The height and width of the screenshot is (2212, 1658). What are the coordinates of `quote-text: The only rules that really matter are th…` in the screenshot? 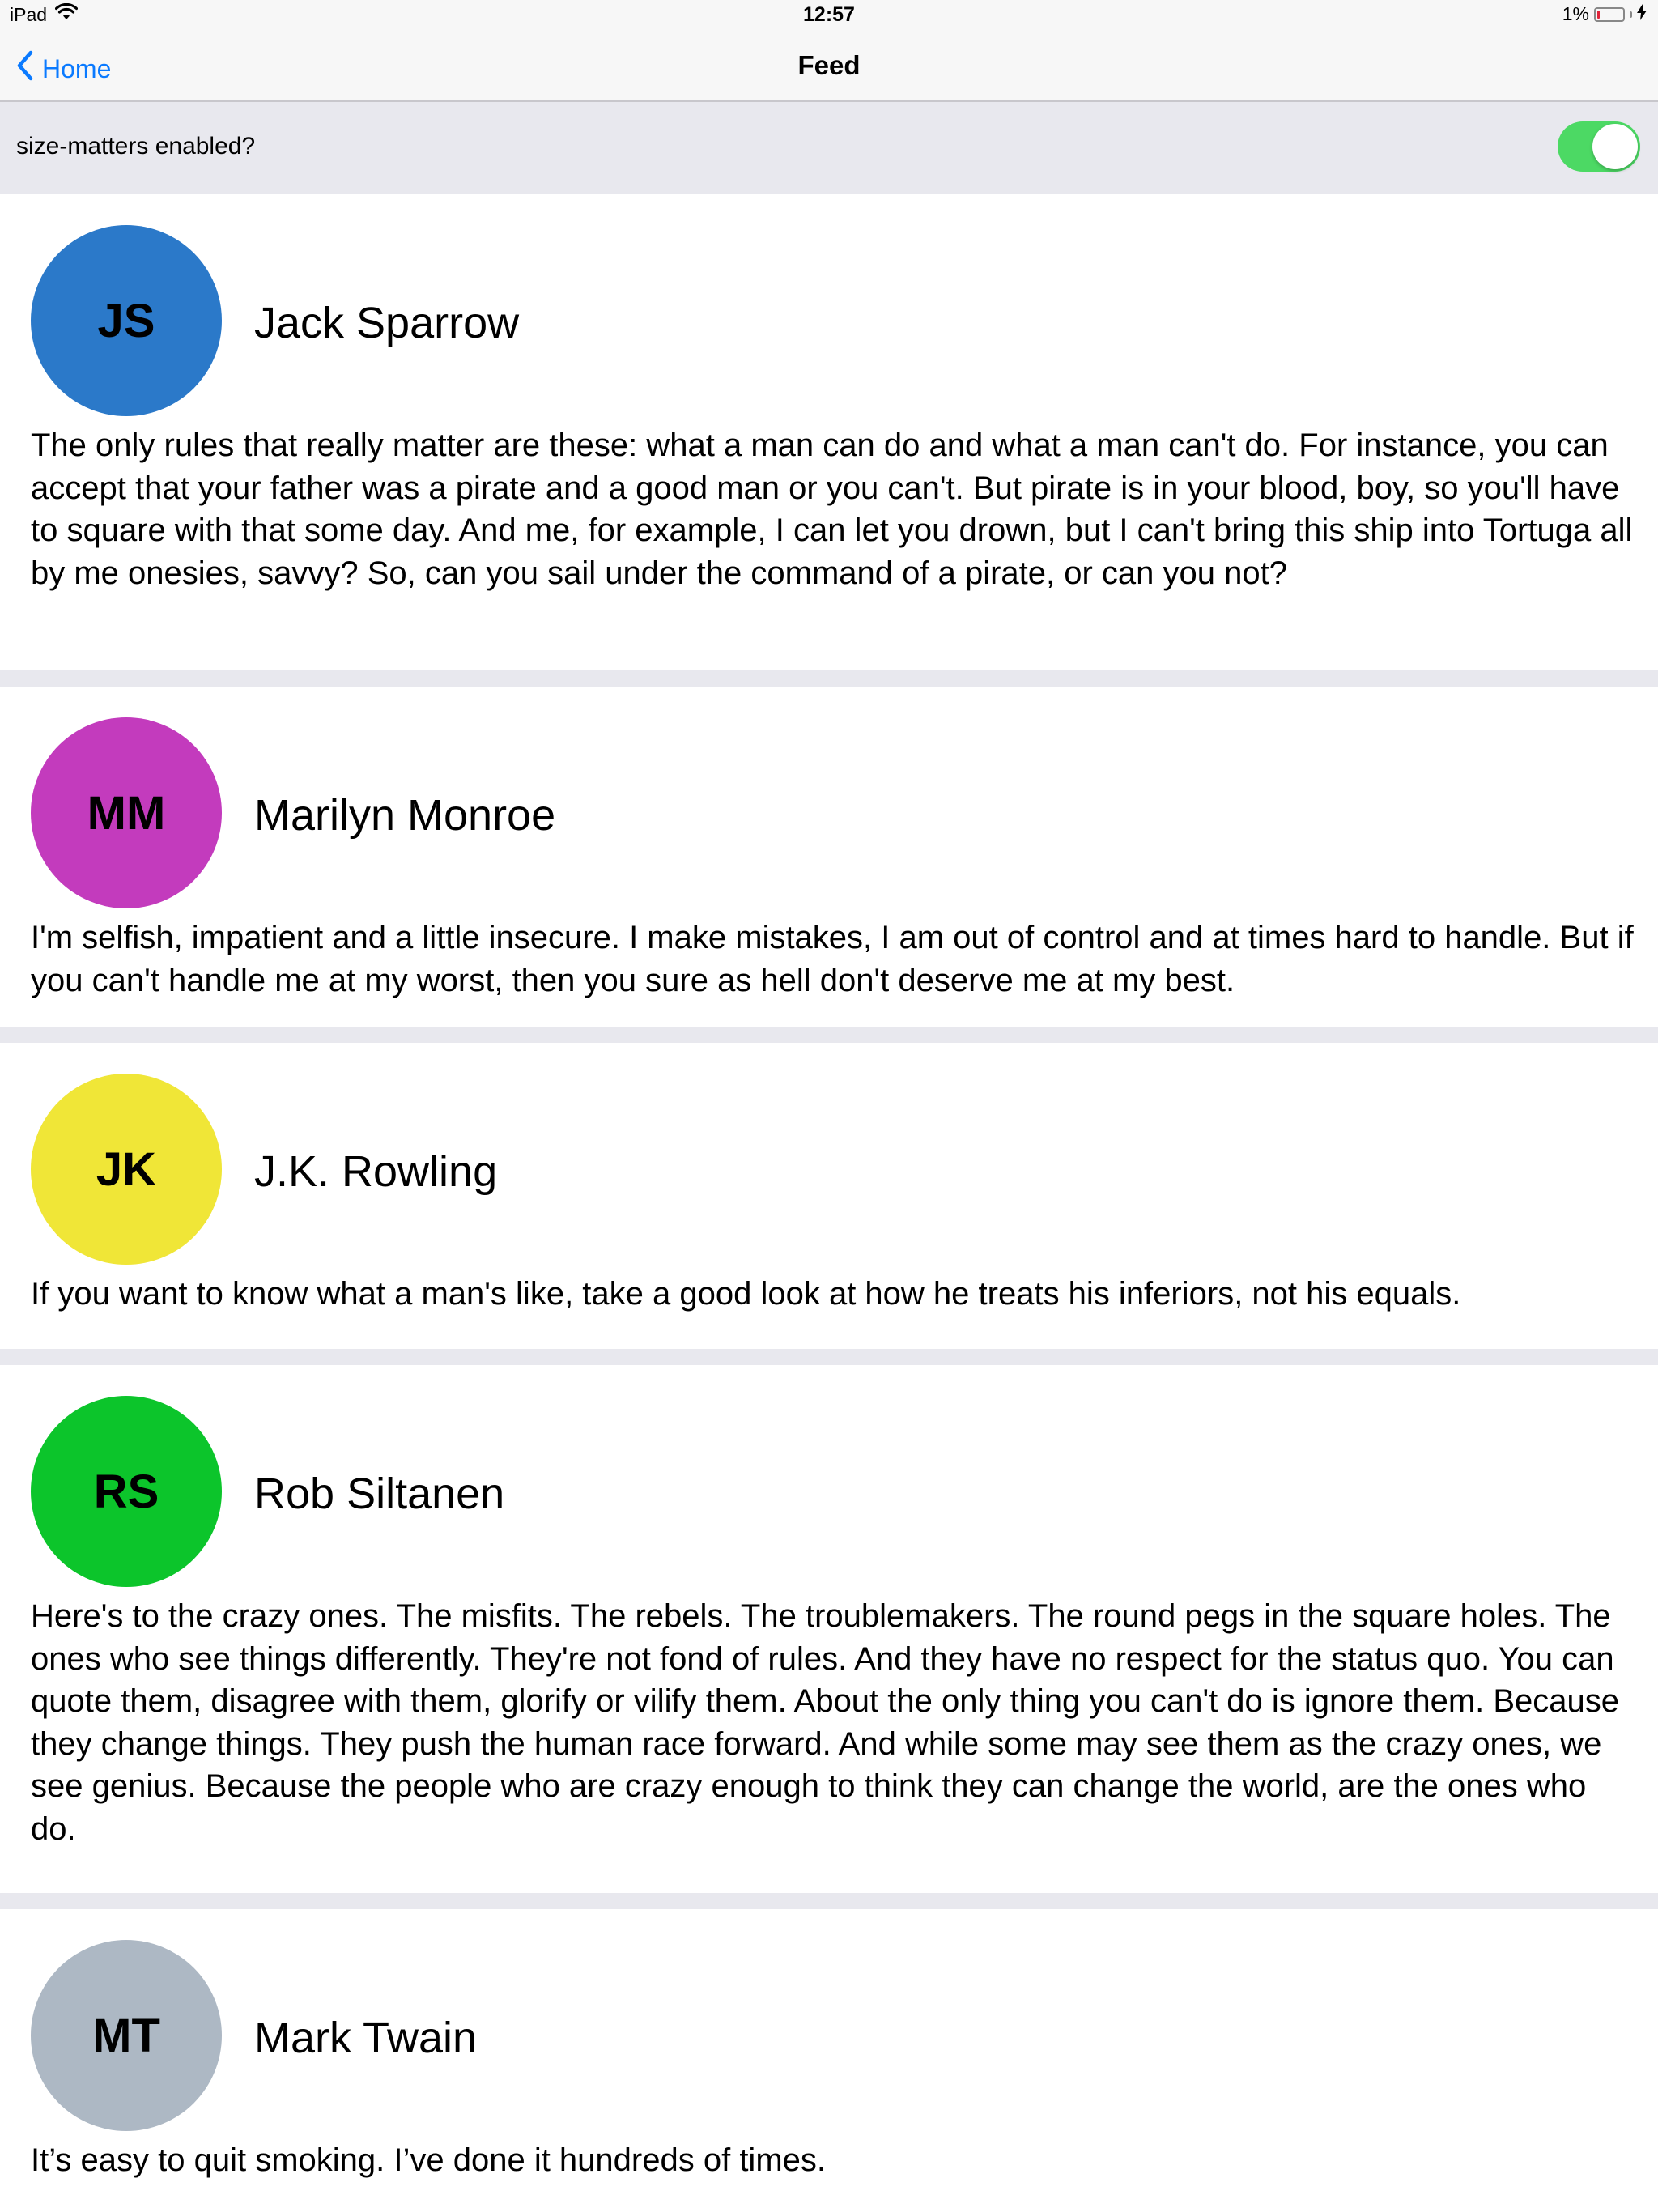 It's located at (832, 510).